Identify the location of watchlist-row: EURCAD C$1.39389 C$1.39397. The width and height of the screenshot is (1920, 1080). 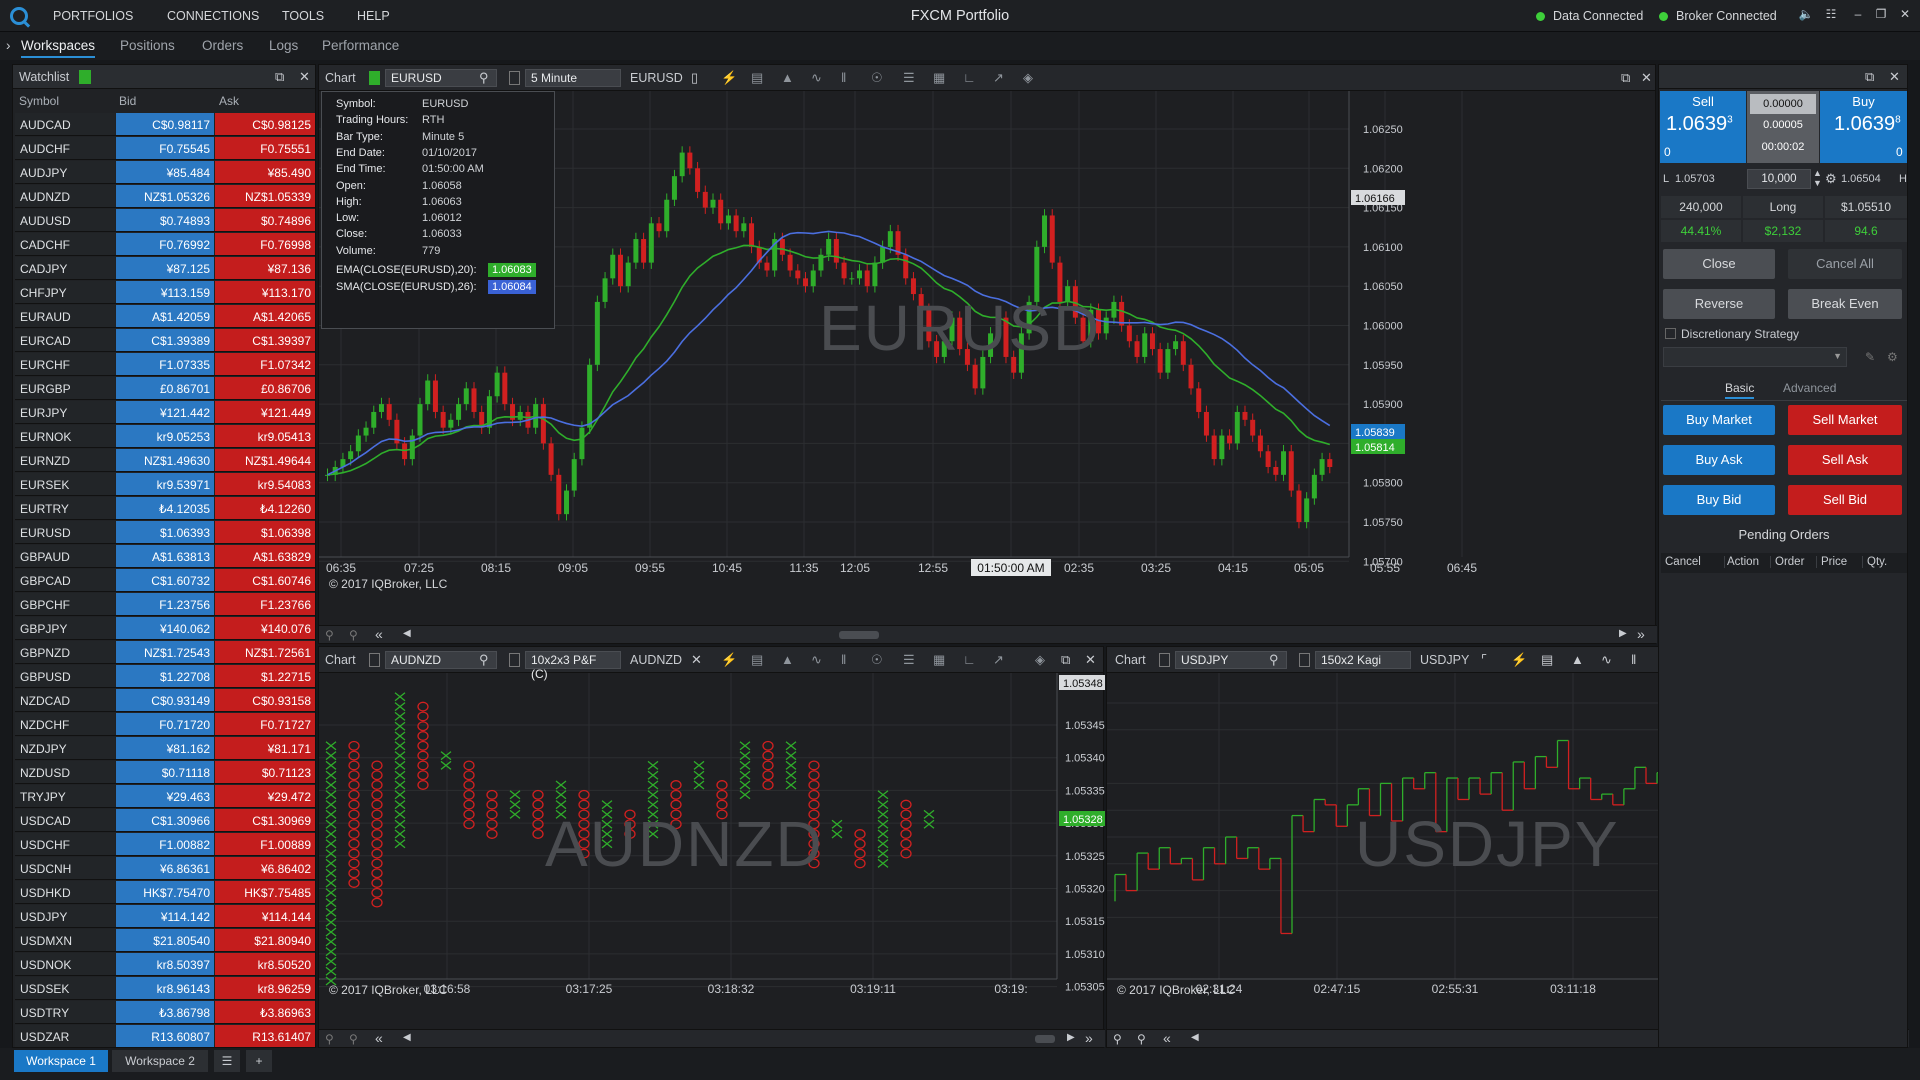
(165, 340).